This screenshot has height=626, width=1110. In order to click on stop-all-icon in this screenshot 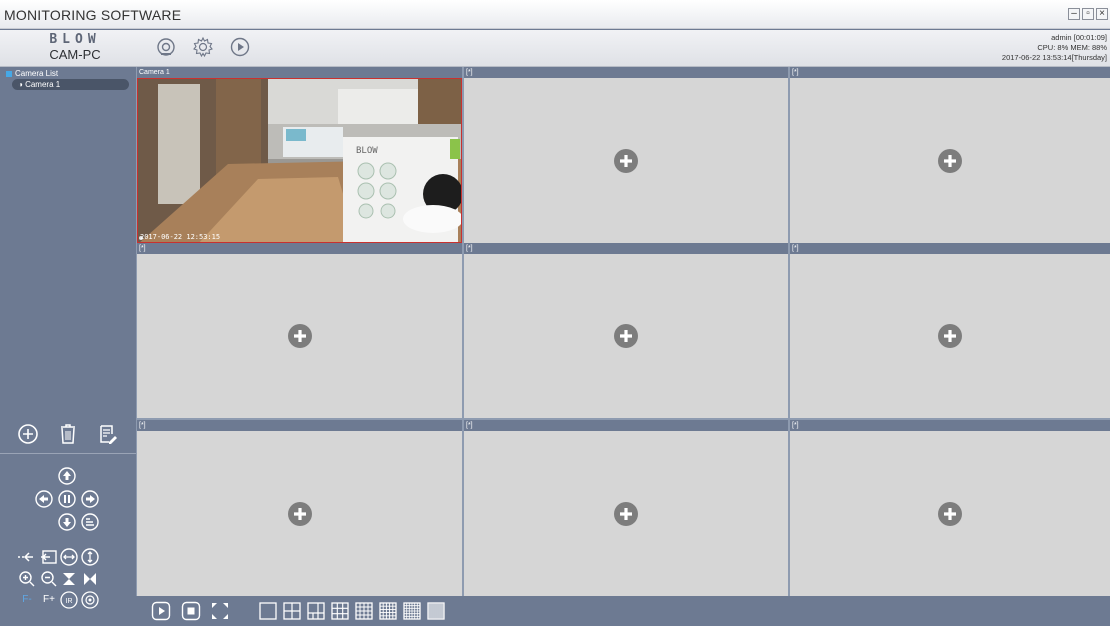, I will do `click(191, 611)`.